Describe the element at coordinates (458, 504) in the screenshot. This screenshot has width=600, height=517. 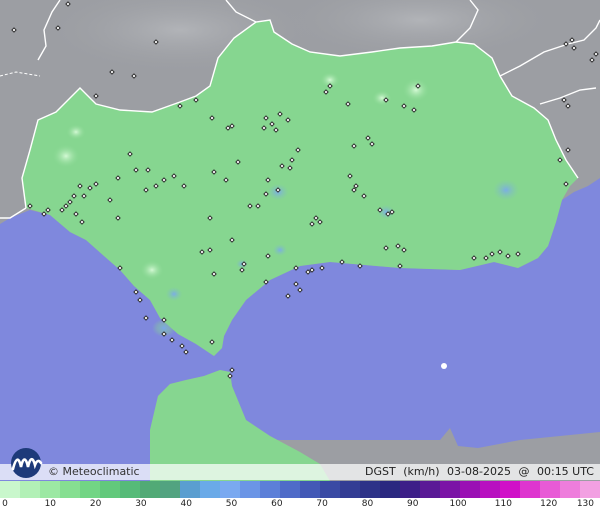
I see `legend-tick-label: 100` at that location.